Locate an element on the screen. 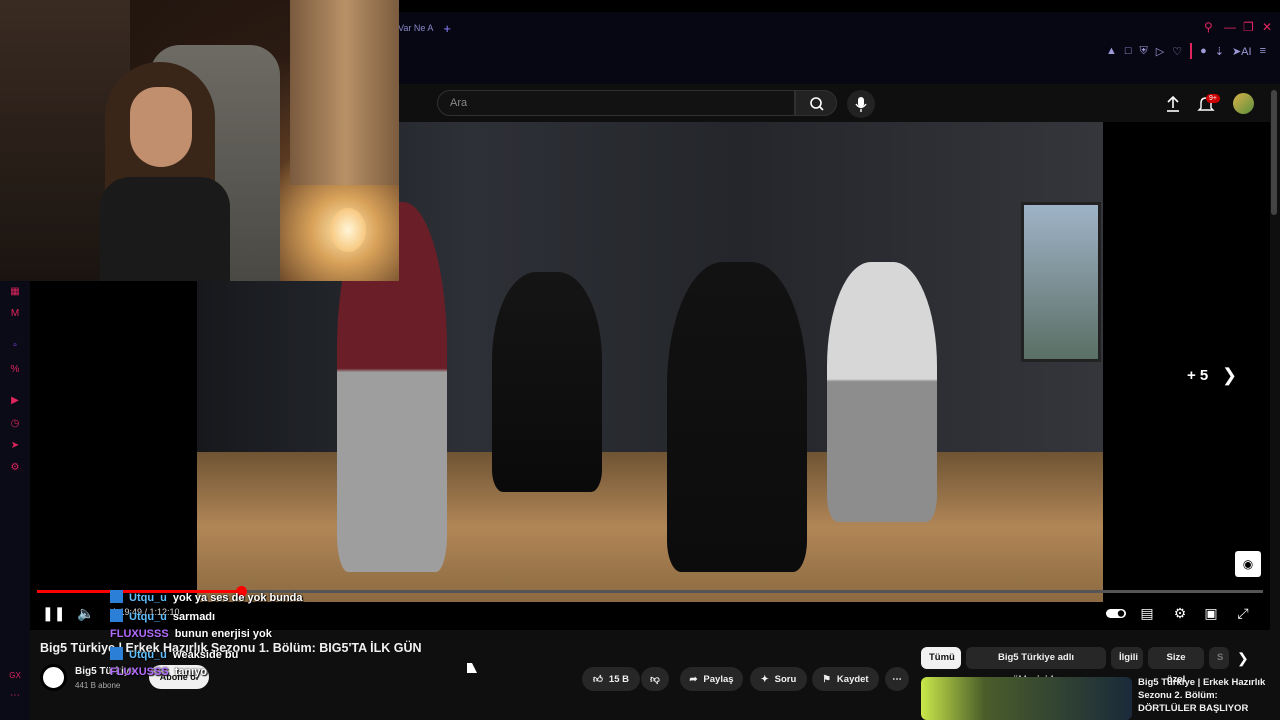 The image size is (1280, 720). avatar is located at coordinates (1243, 103).